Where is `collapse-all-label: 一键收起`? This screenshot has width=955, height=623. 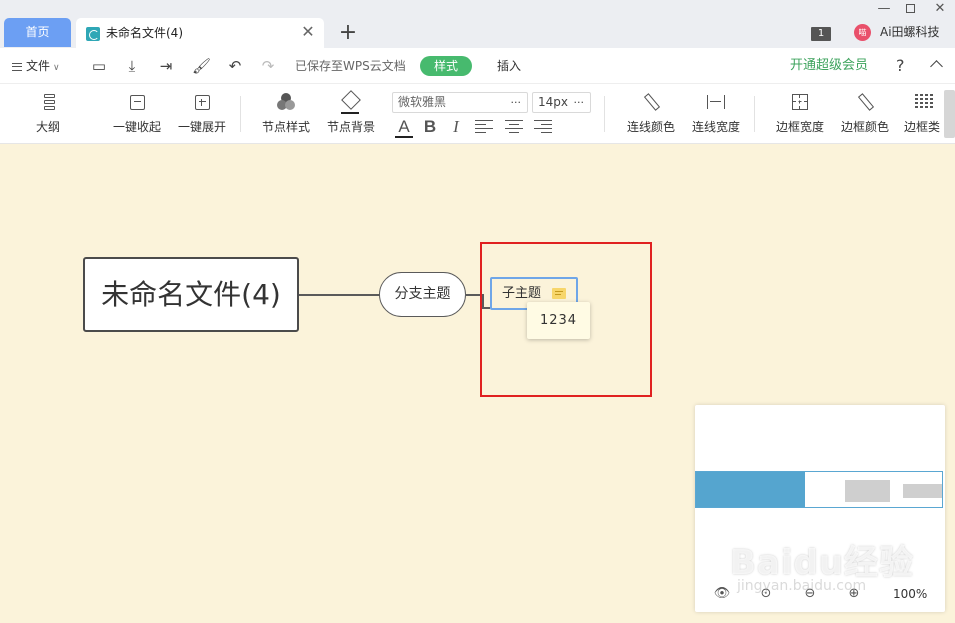
collapse-all-label: 一键收起 is located at coordinates (136, 127).